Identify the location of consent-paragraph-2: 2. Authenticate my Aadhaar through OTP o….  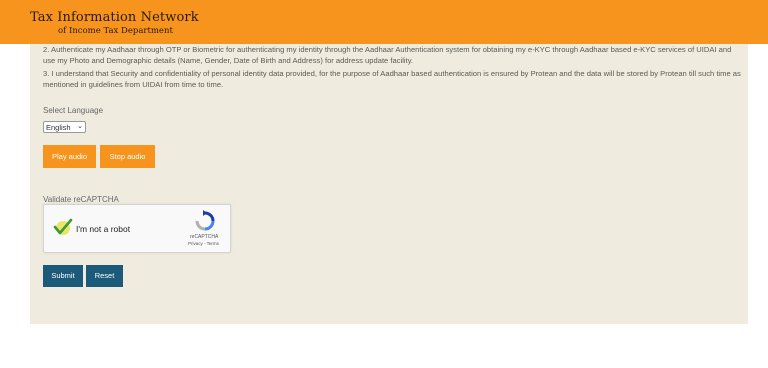
(387, 55).